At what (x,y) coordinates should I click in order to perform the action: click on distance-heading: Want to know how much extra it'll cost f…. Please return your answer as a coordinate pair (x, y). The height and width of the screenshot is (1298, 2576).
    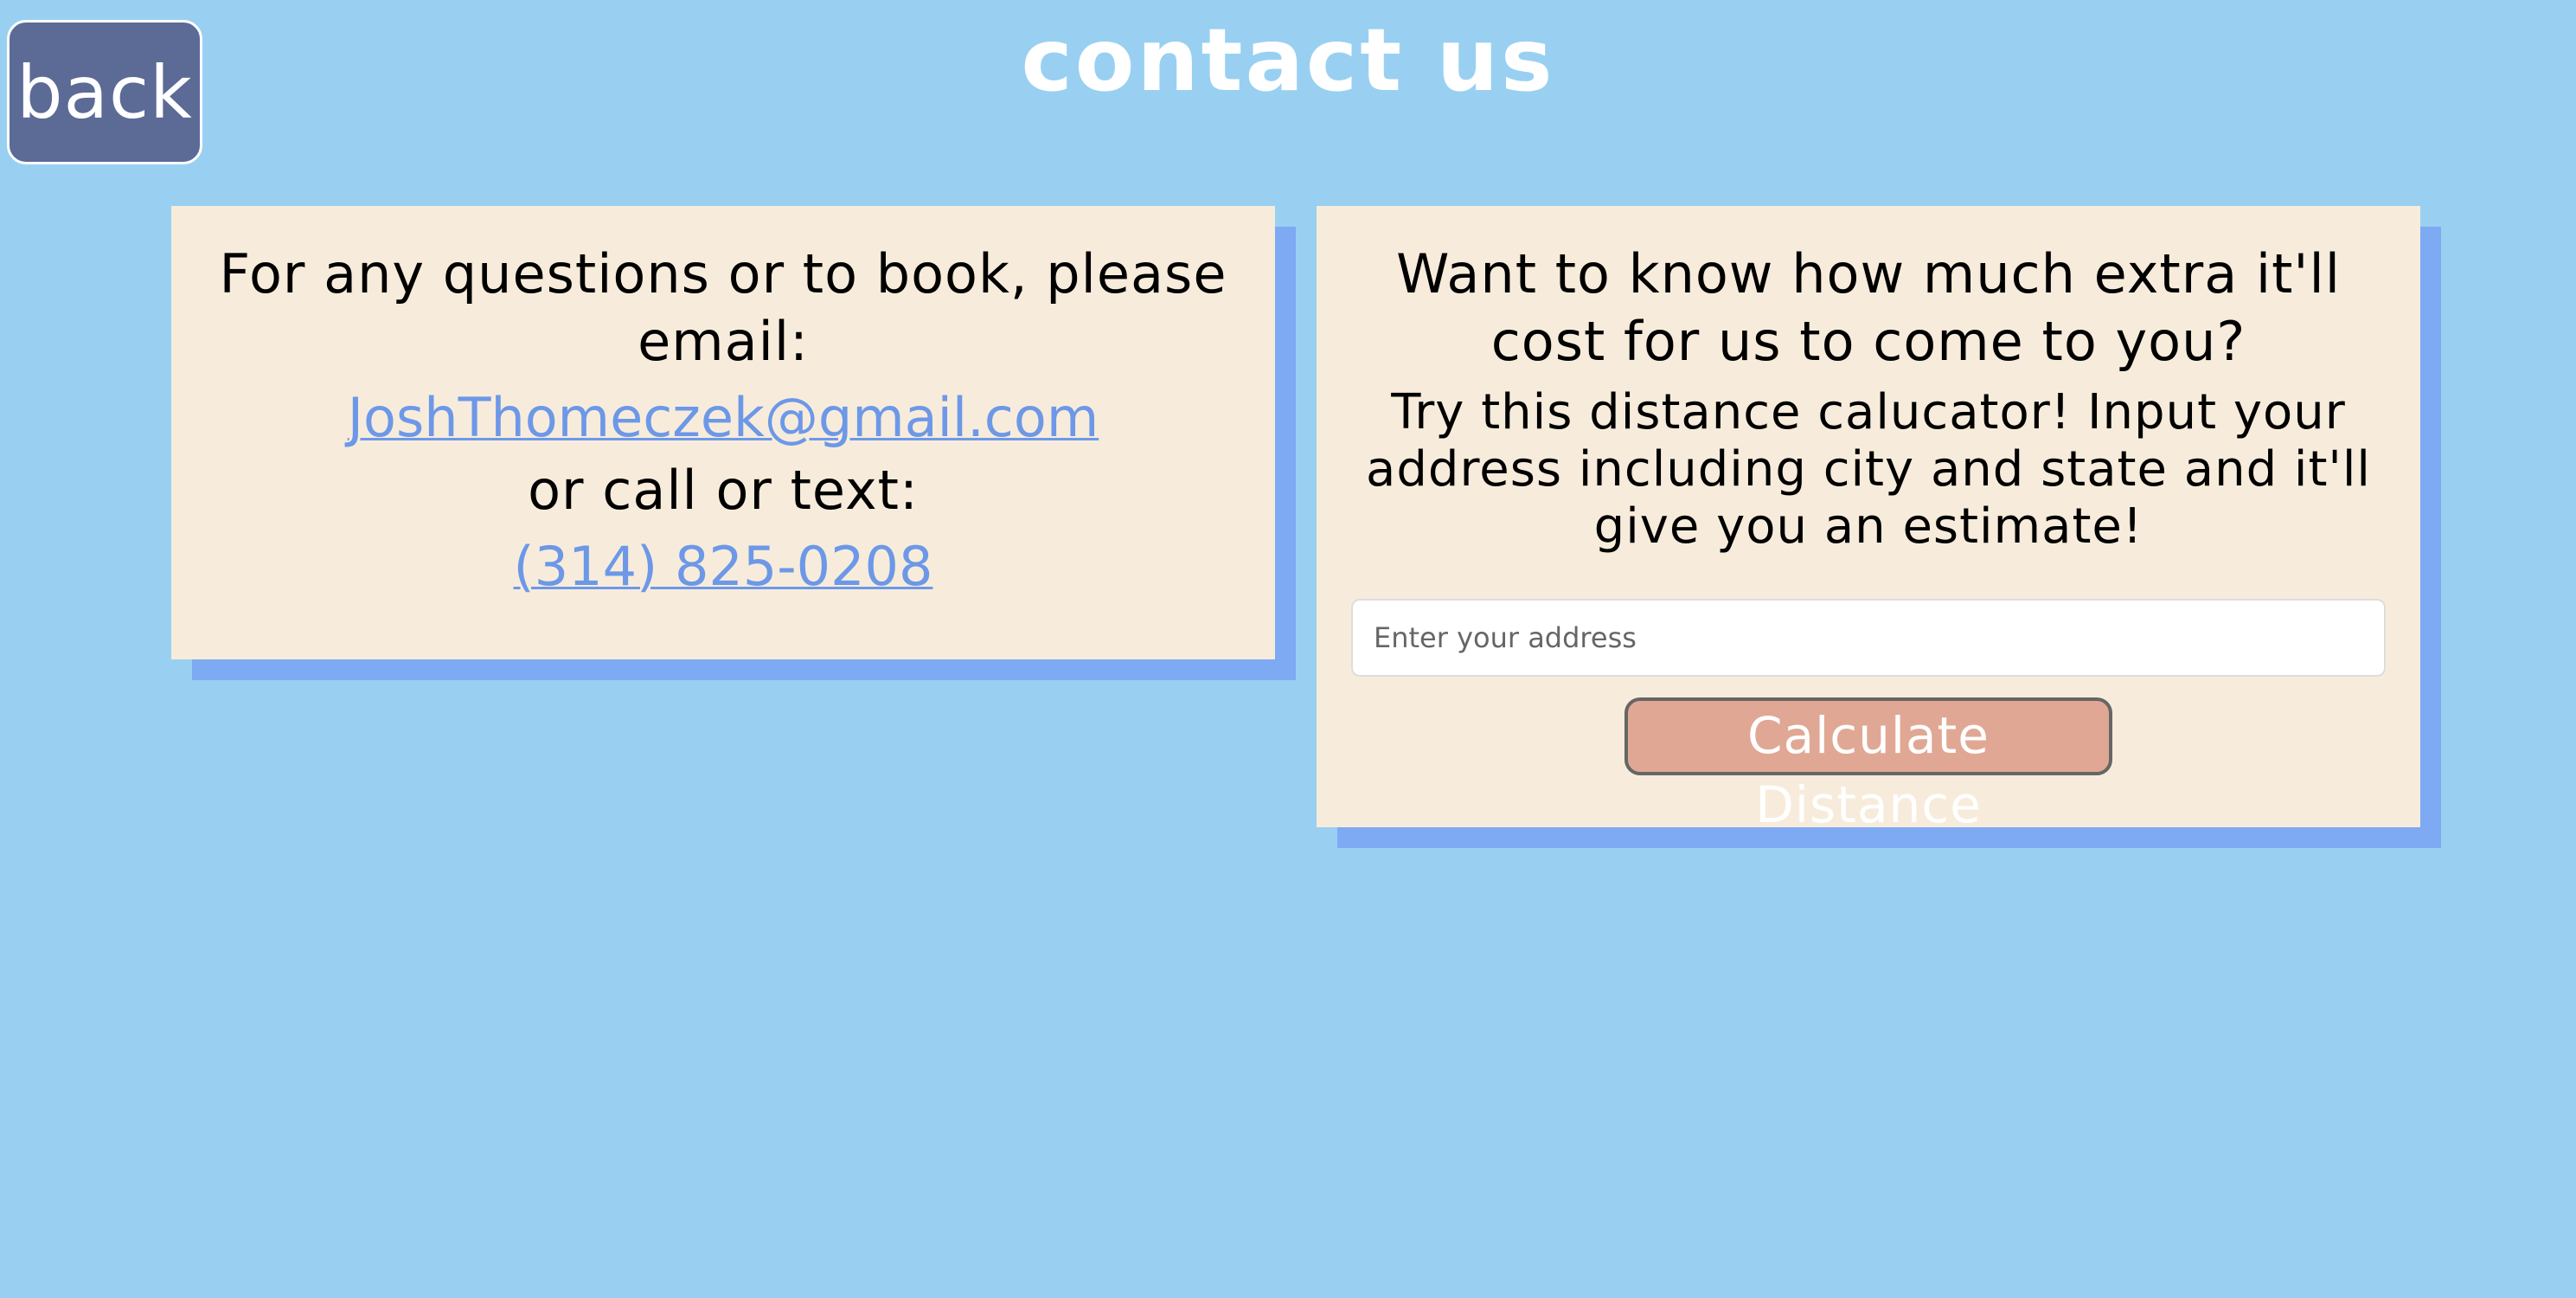
    Looking at the image, I should click on (1868, 307).